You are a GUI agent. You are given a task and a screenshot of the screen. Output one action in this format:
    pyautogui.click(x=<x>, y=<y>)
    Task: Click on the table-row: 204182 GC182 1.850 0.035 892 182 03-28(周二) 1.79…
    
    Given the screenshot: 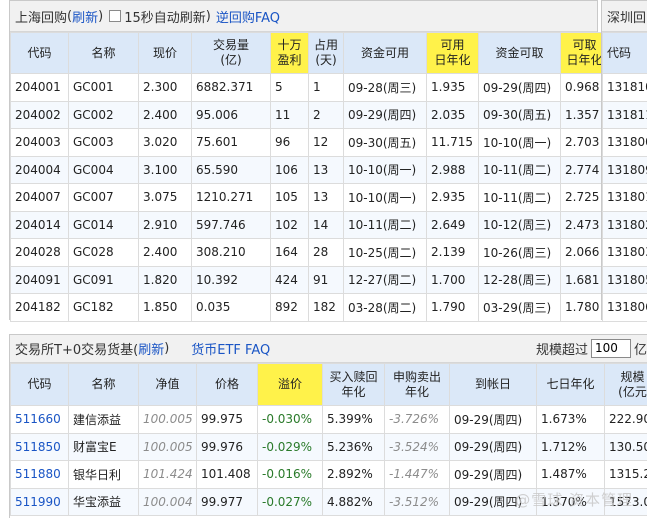 What is the action you would take?
    pyautogui.click(x=309, y=307)
    